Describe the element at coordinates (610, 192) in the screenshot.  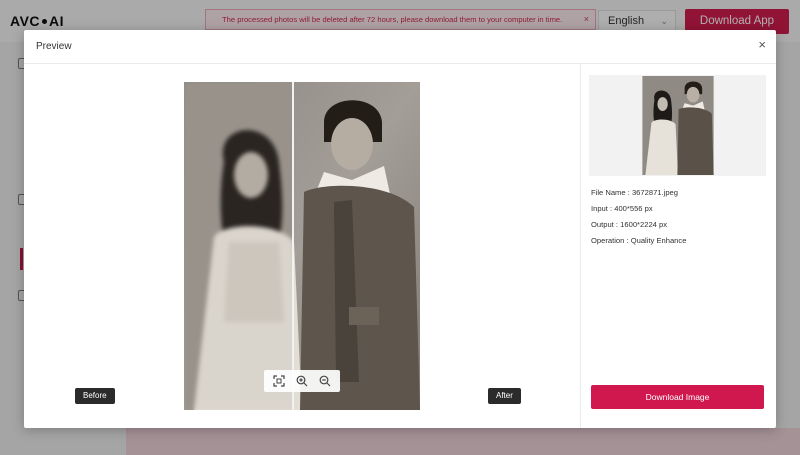
I see `file-name-label: File Name :` at that location.